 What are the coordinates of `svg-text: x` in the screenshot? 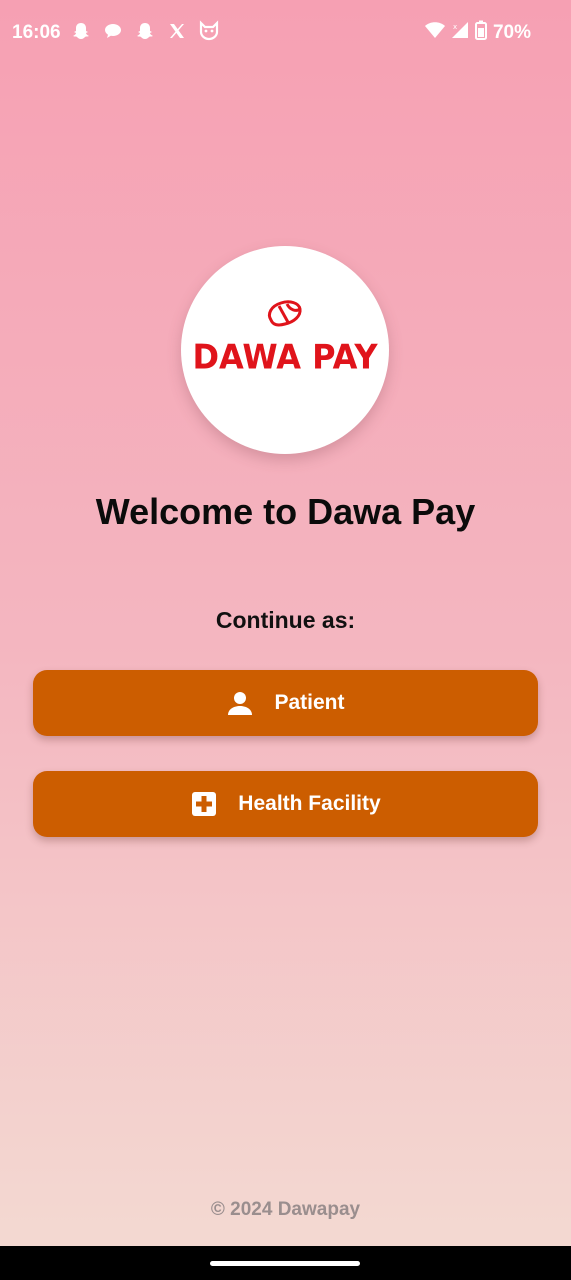 It's located at (455, 27).